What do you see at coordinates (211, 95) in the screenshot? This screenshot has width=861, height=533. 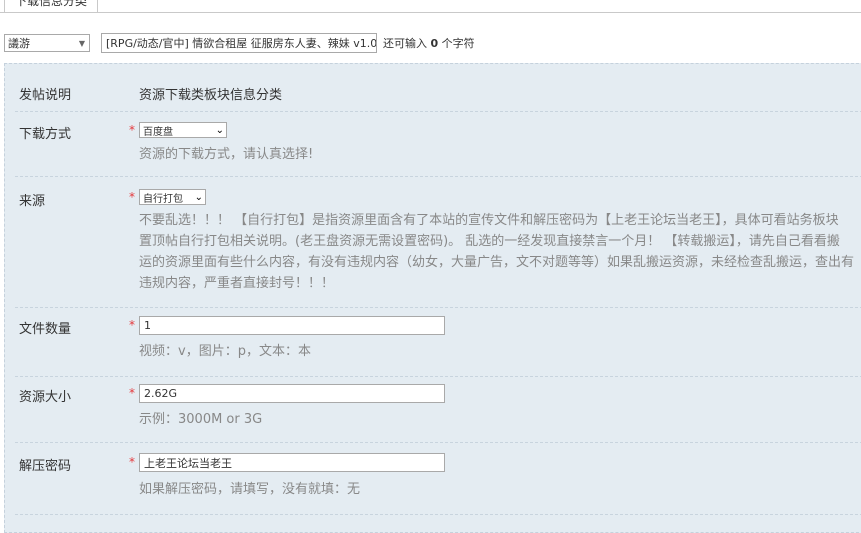 I see `post-note-value: 资源下载类板块信息分类` at bounding box center [211, 95].